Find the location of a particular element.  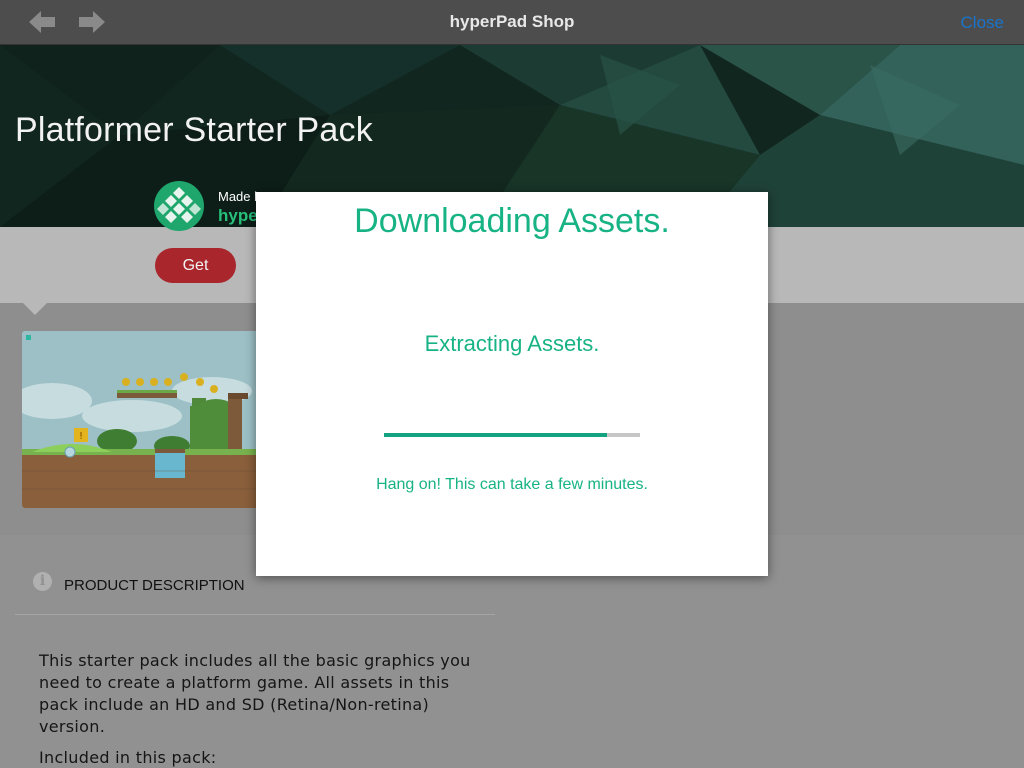

developer-logo is located at coordinates (179, 206).